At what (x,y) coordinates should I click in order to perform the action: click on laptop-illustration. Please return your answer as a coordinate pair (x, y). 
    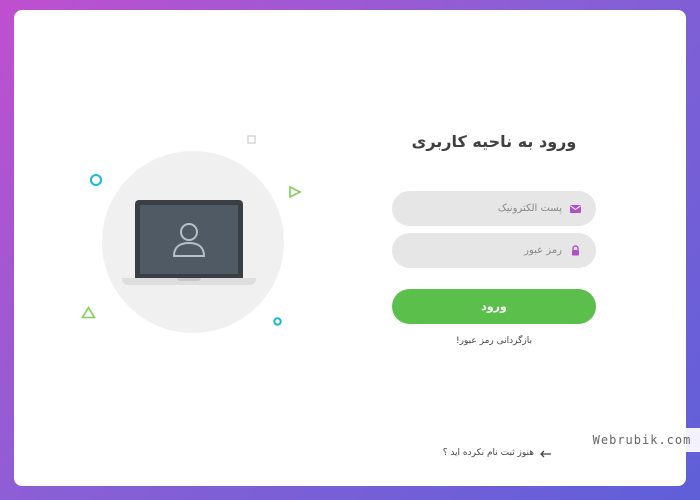
    Looking at the image, I should click on (189, 239).